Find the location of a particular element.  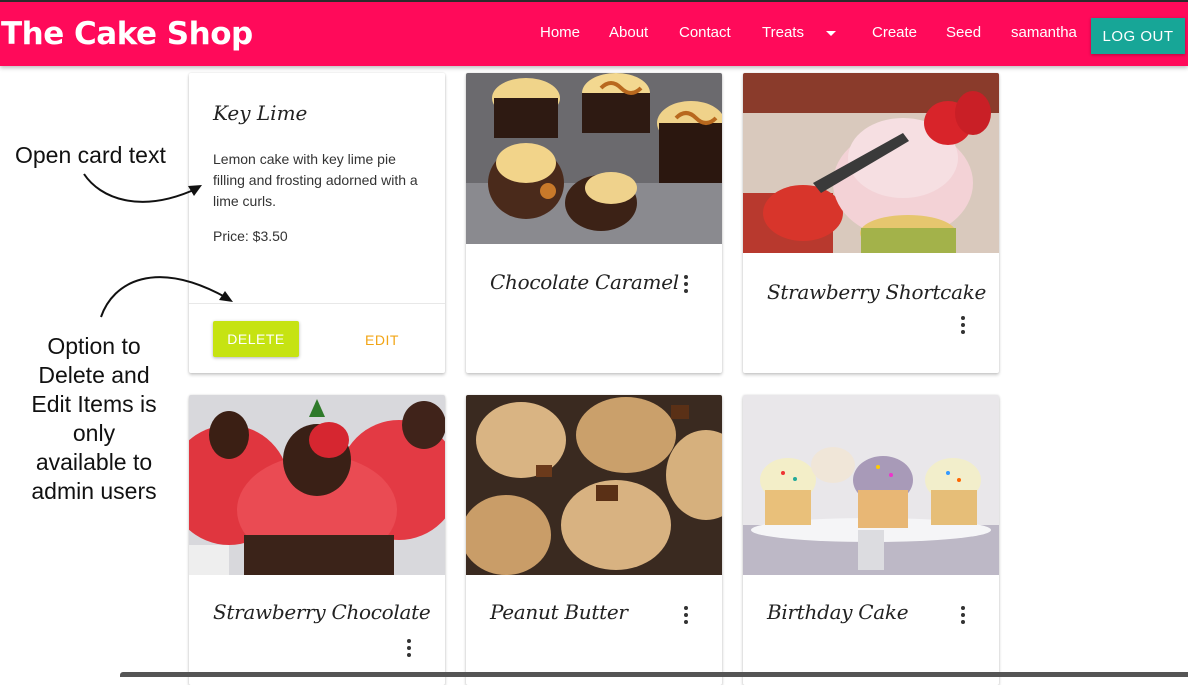

nav-treats: Treats is located at coordinates (783, 32).